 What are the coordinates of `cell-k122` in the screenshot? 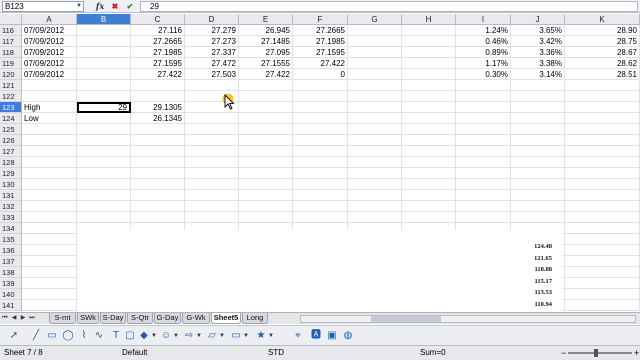 It's located at (602, 96).